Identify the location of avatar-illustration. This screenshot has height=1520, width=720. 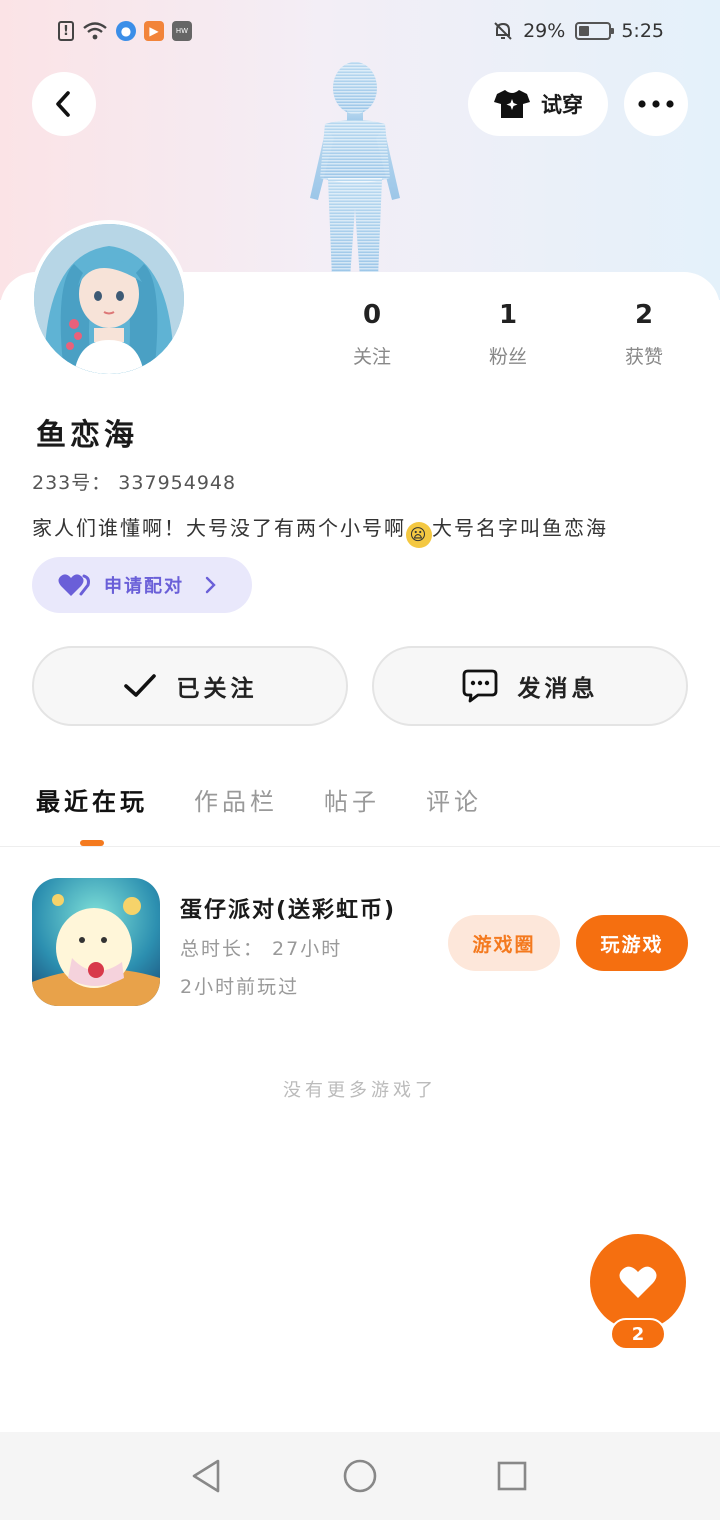
(109, 299).